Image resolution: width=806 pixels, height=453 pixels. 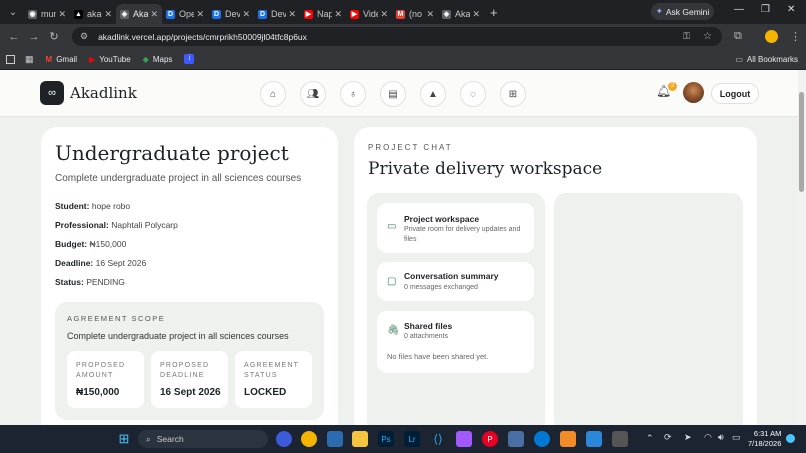 I want to click on ask-gemini-button: ✦ Ask Gemini, so click(x=682, y=11).